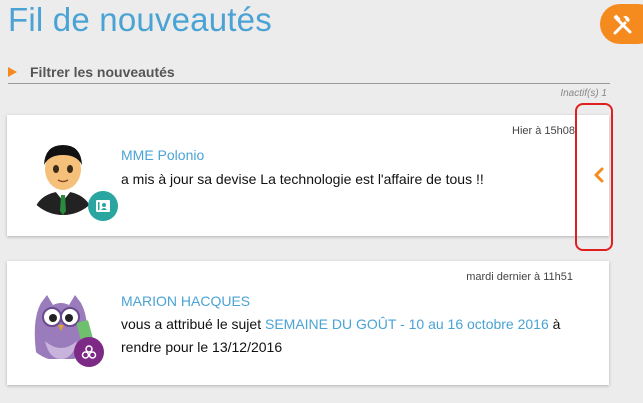  Describe the element at coordinates (185, 301) in the screenshot. I see `author-link: MARION HACQUES` at that location.